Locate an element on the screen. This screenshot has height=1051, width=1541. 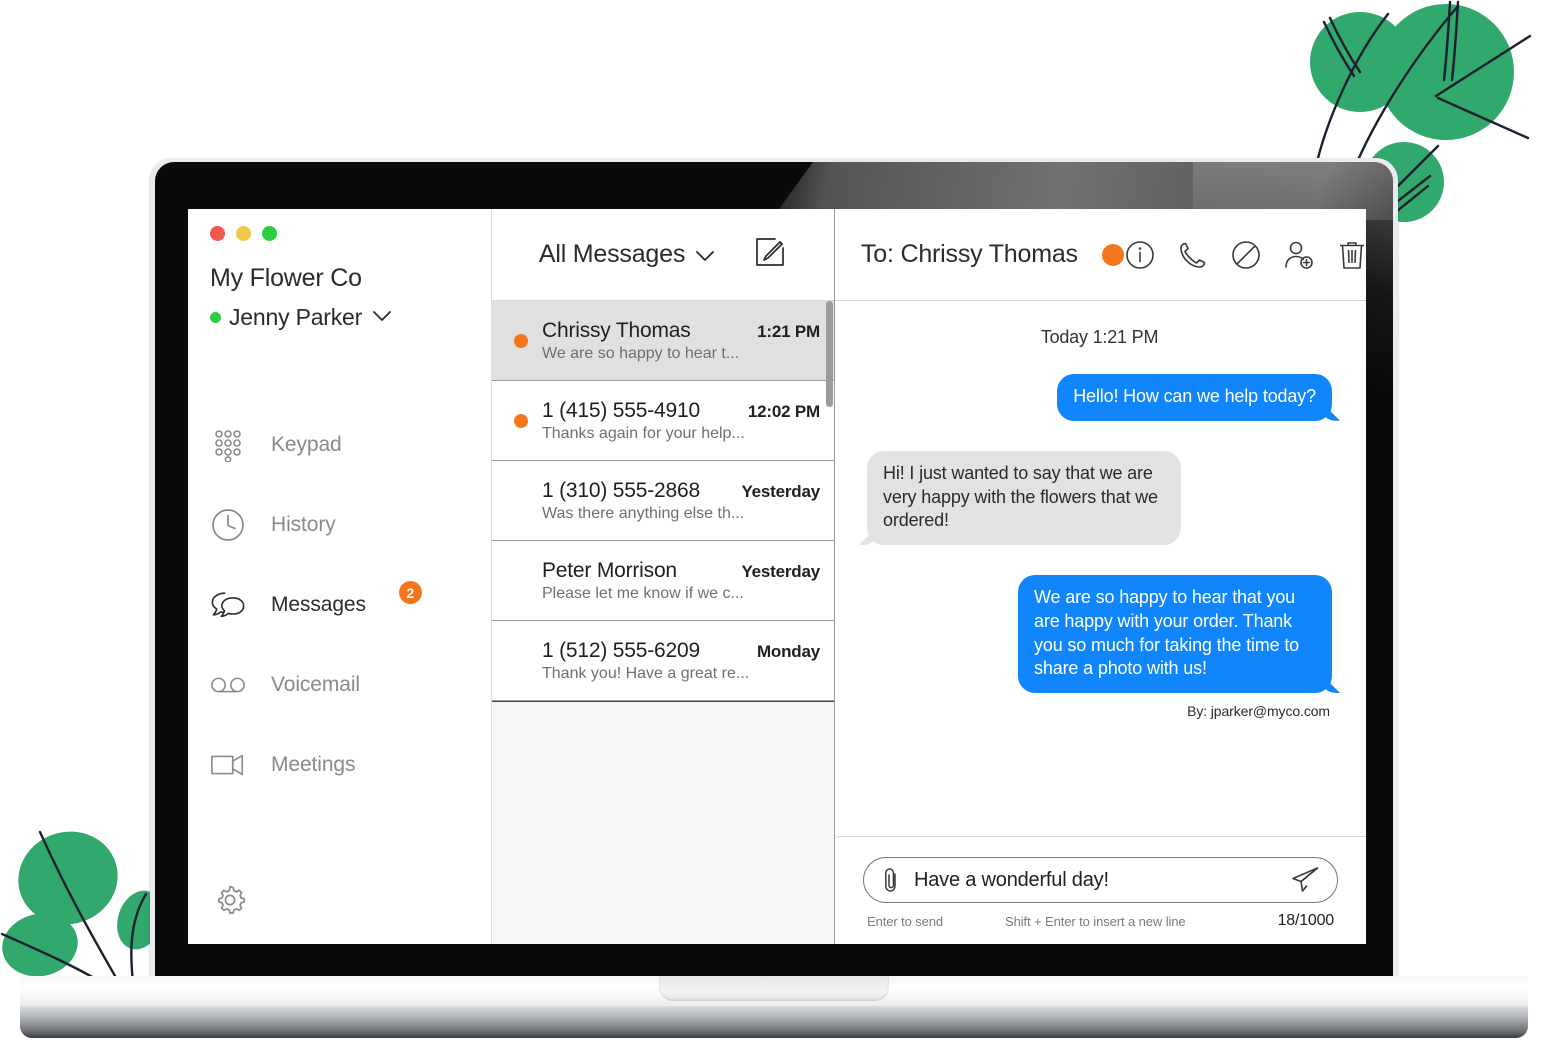
window-traffic-lights is located at coordinates (339, 225).